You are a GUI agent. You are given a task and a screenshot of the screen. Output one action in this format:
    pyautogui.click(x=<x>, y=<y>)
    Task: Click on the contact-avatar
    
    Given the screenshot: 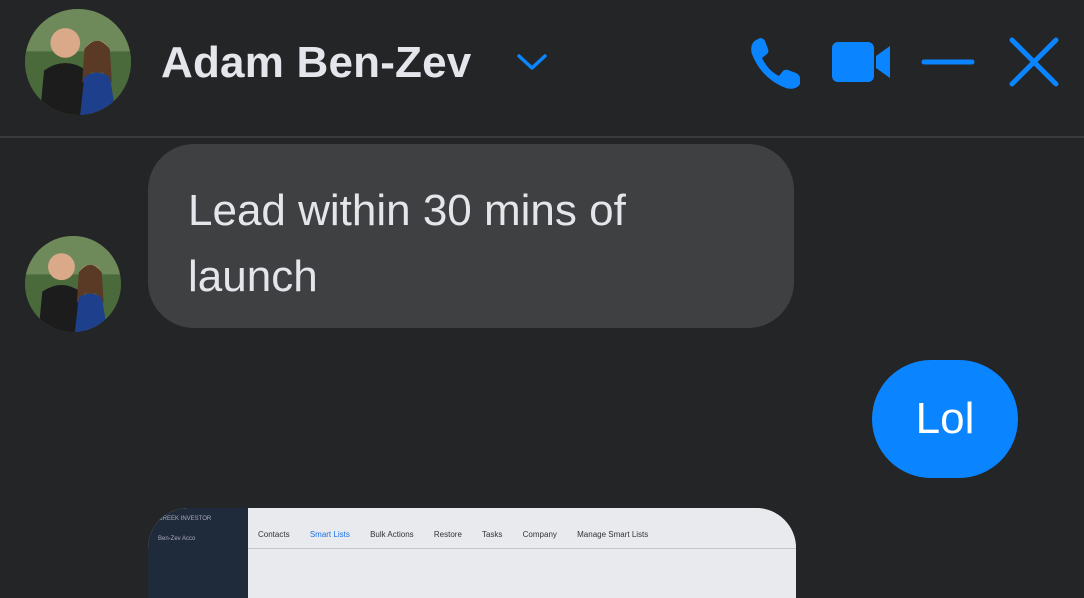 What is the action you would take?
    pyautogui.click(x=78, y=62)
    